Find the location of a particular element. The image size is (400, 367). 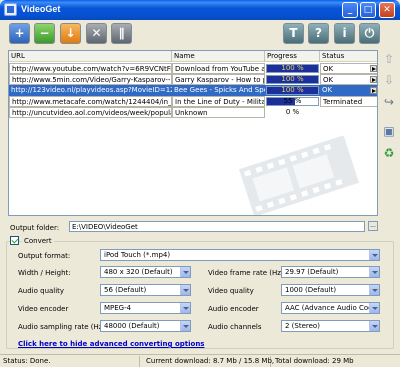

width-height-label: Width / Height: is located at coordinates (44, 273).